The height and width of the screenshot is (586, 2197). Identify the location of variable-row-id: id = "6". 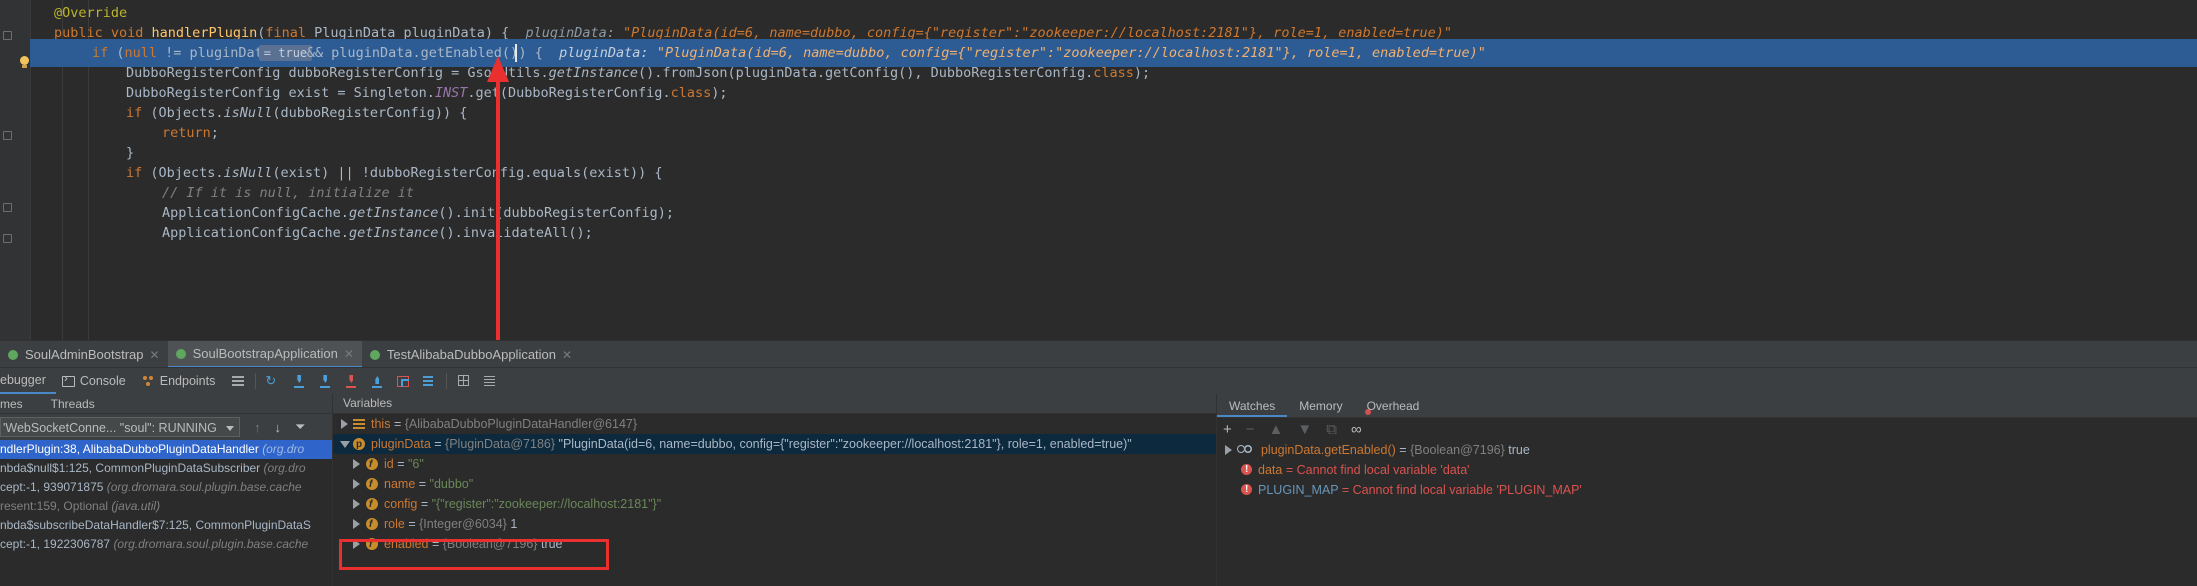
(774, 464).